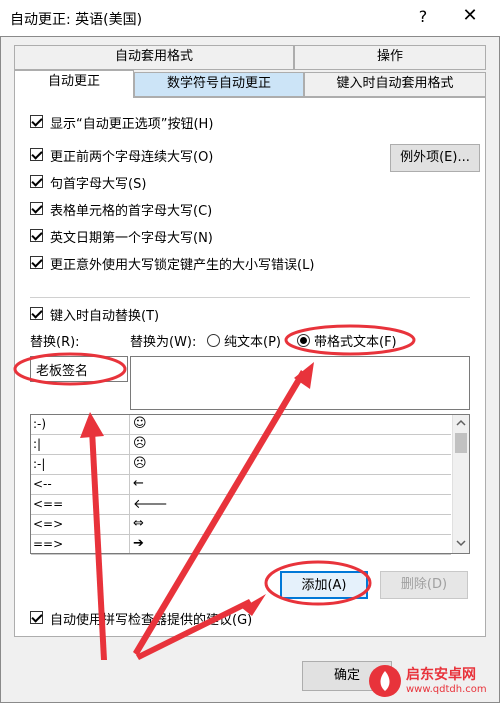 This screenshot has height=703, width=500. What do you see at coordinates (446, 689) in the screenshot?
I see `watermark-url: www.qdtdh.com` at bounding box center [446, 689].